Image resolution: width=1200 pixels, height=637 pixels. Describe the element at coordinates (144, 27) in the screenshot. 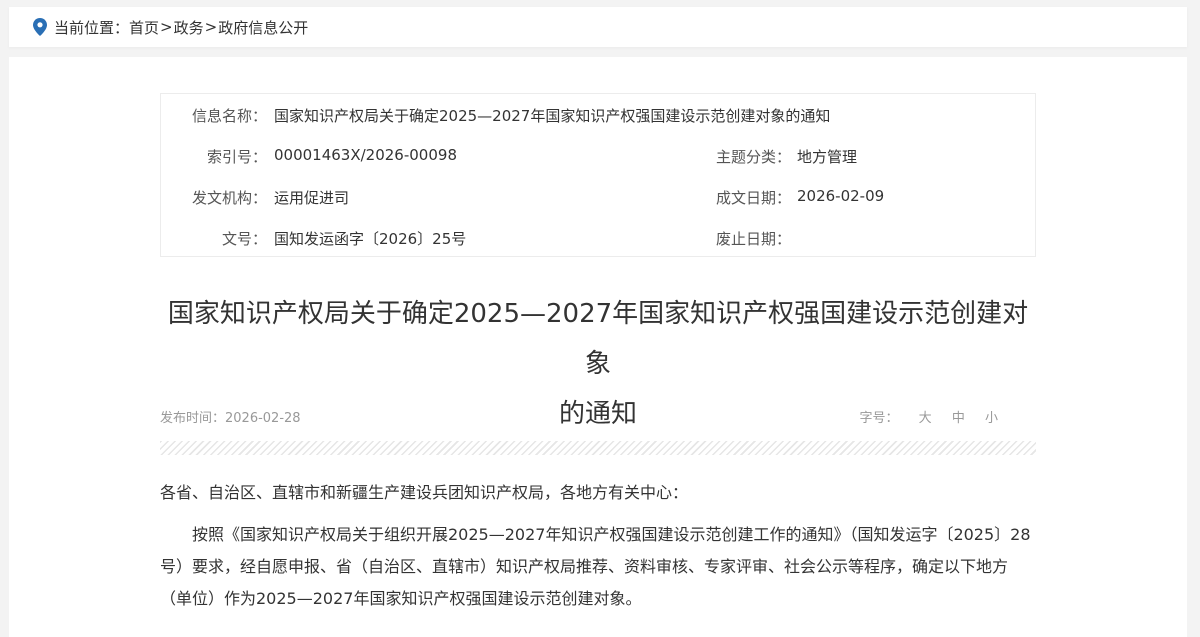

I see `breadcrumb-home-link: 首页` at that location.